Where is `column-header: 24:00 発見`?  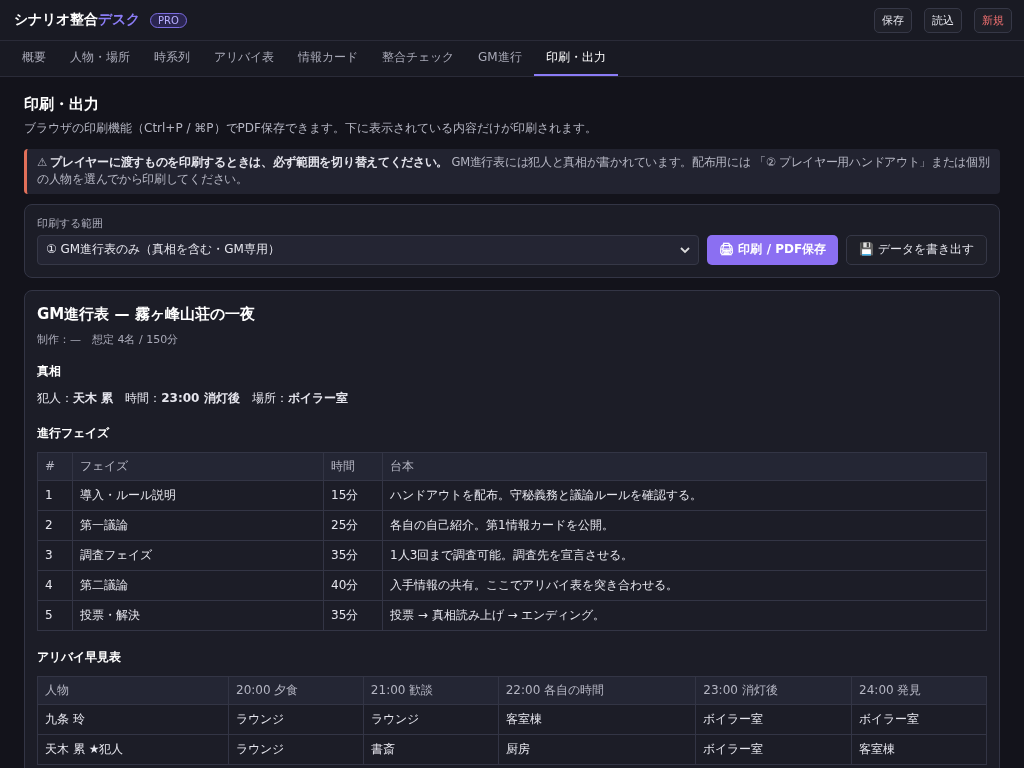 column-header: 24:00 発見 is located at coordinates (919, 690).